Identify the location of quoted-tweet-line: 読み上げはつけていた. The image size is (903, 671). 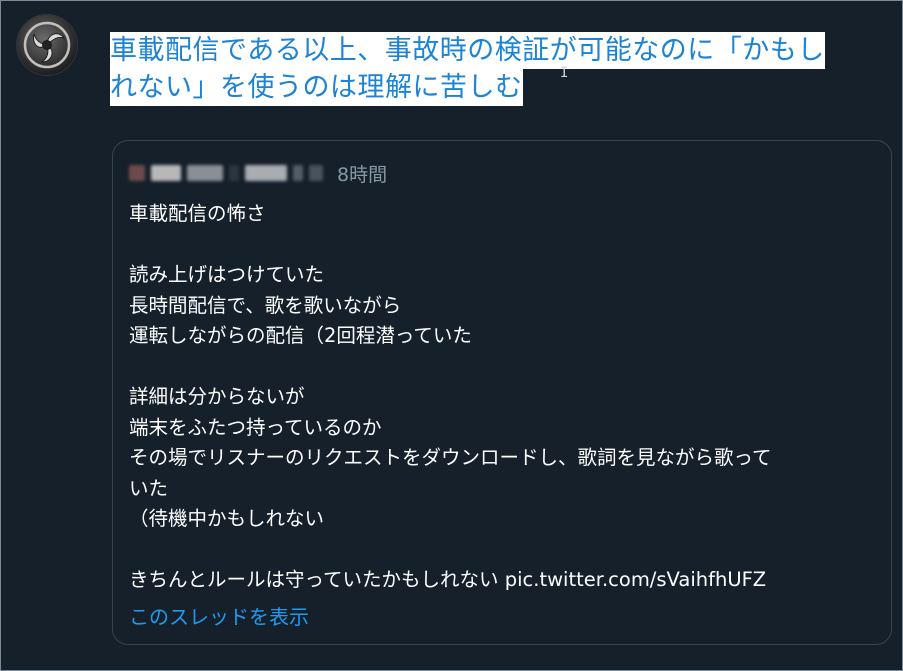
(227, 274).